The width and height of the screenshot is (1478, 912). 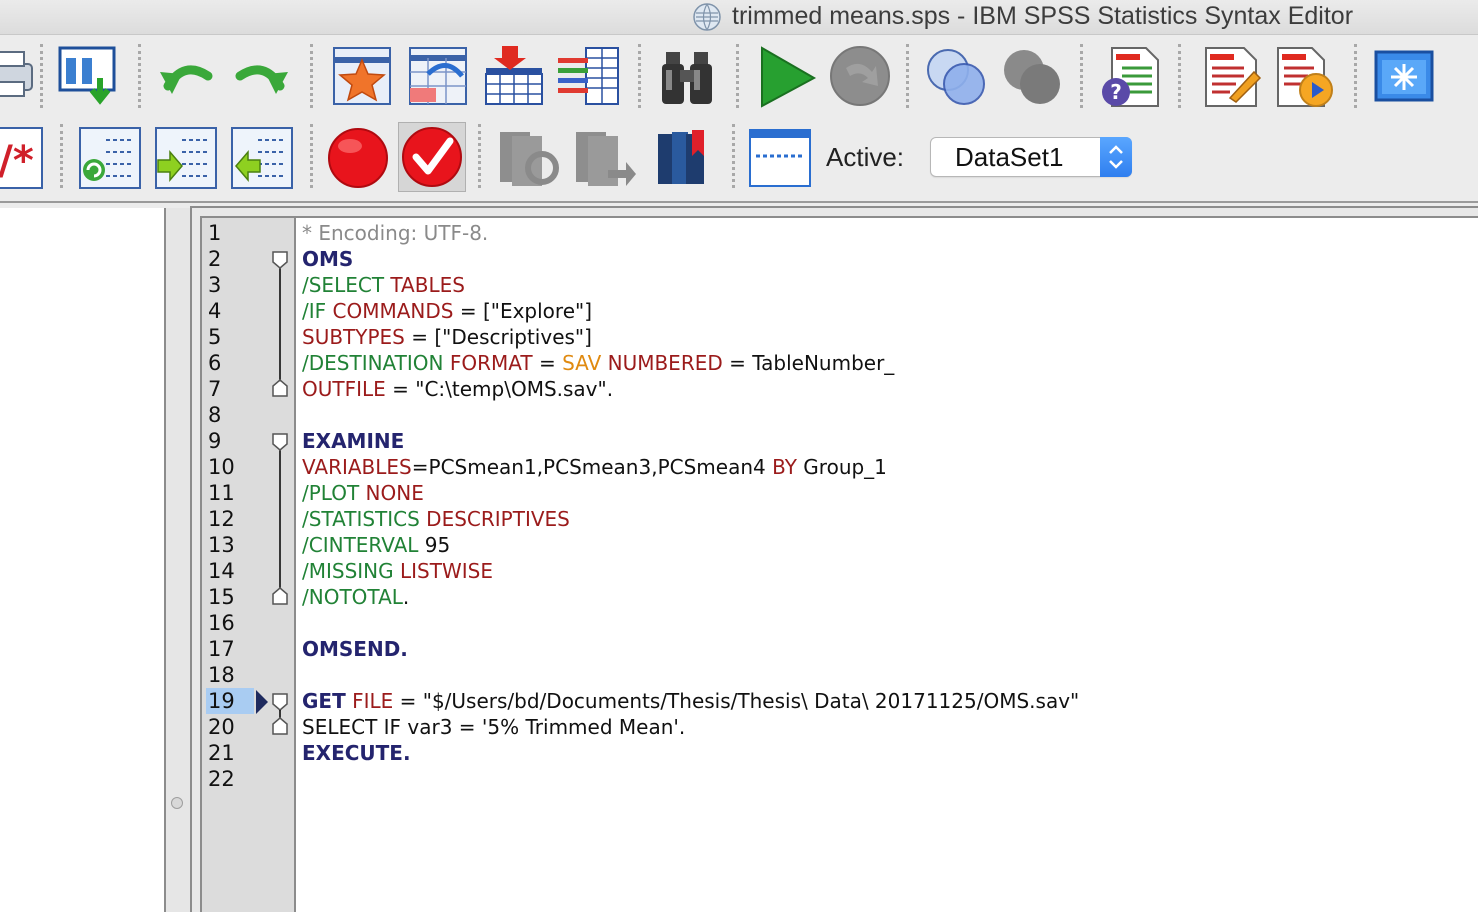 I want to click on syntax-token: = TableNumber_, so click(x=808, y=363).